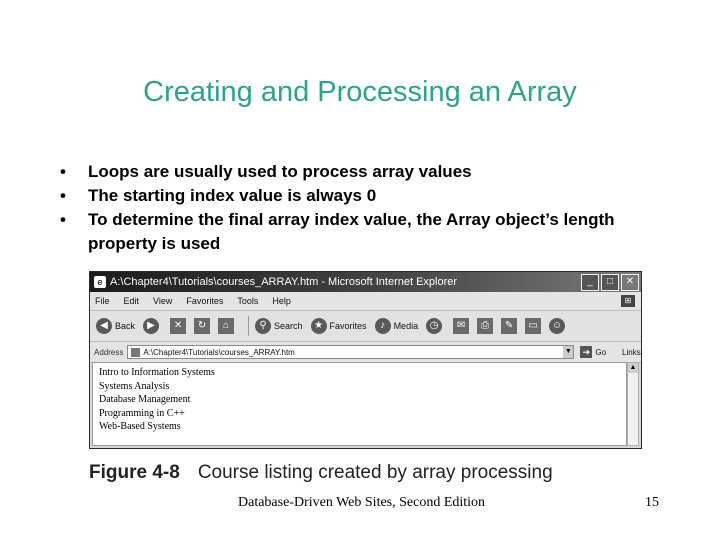 The image size is (720, 540). Describe the element at coordinates (406, 326) in the screenshot. I see `media-label: Media` at that location.